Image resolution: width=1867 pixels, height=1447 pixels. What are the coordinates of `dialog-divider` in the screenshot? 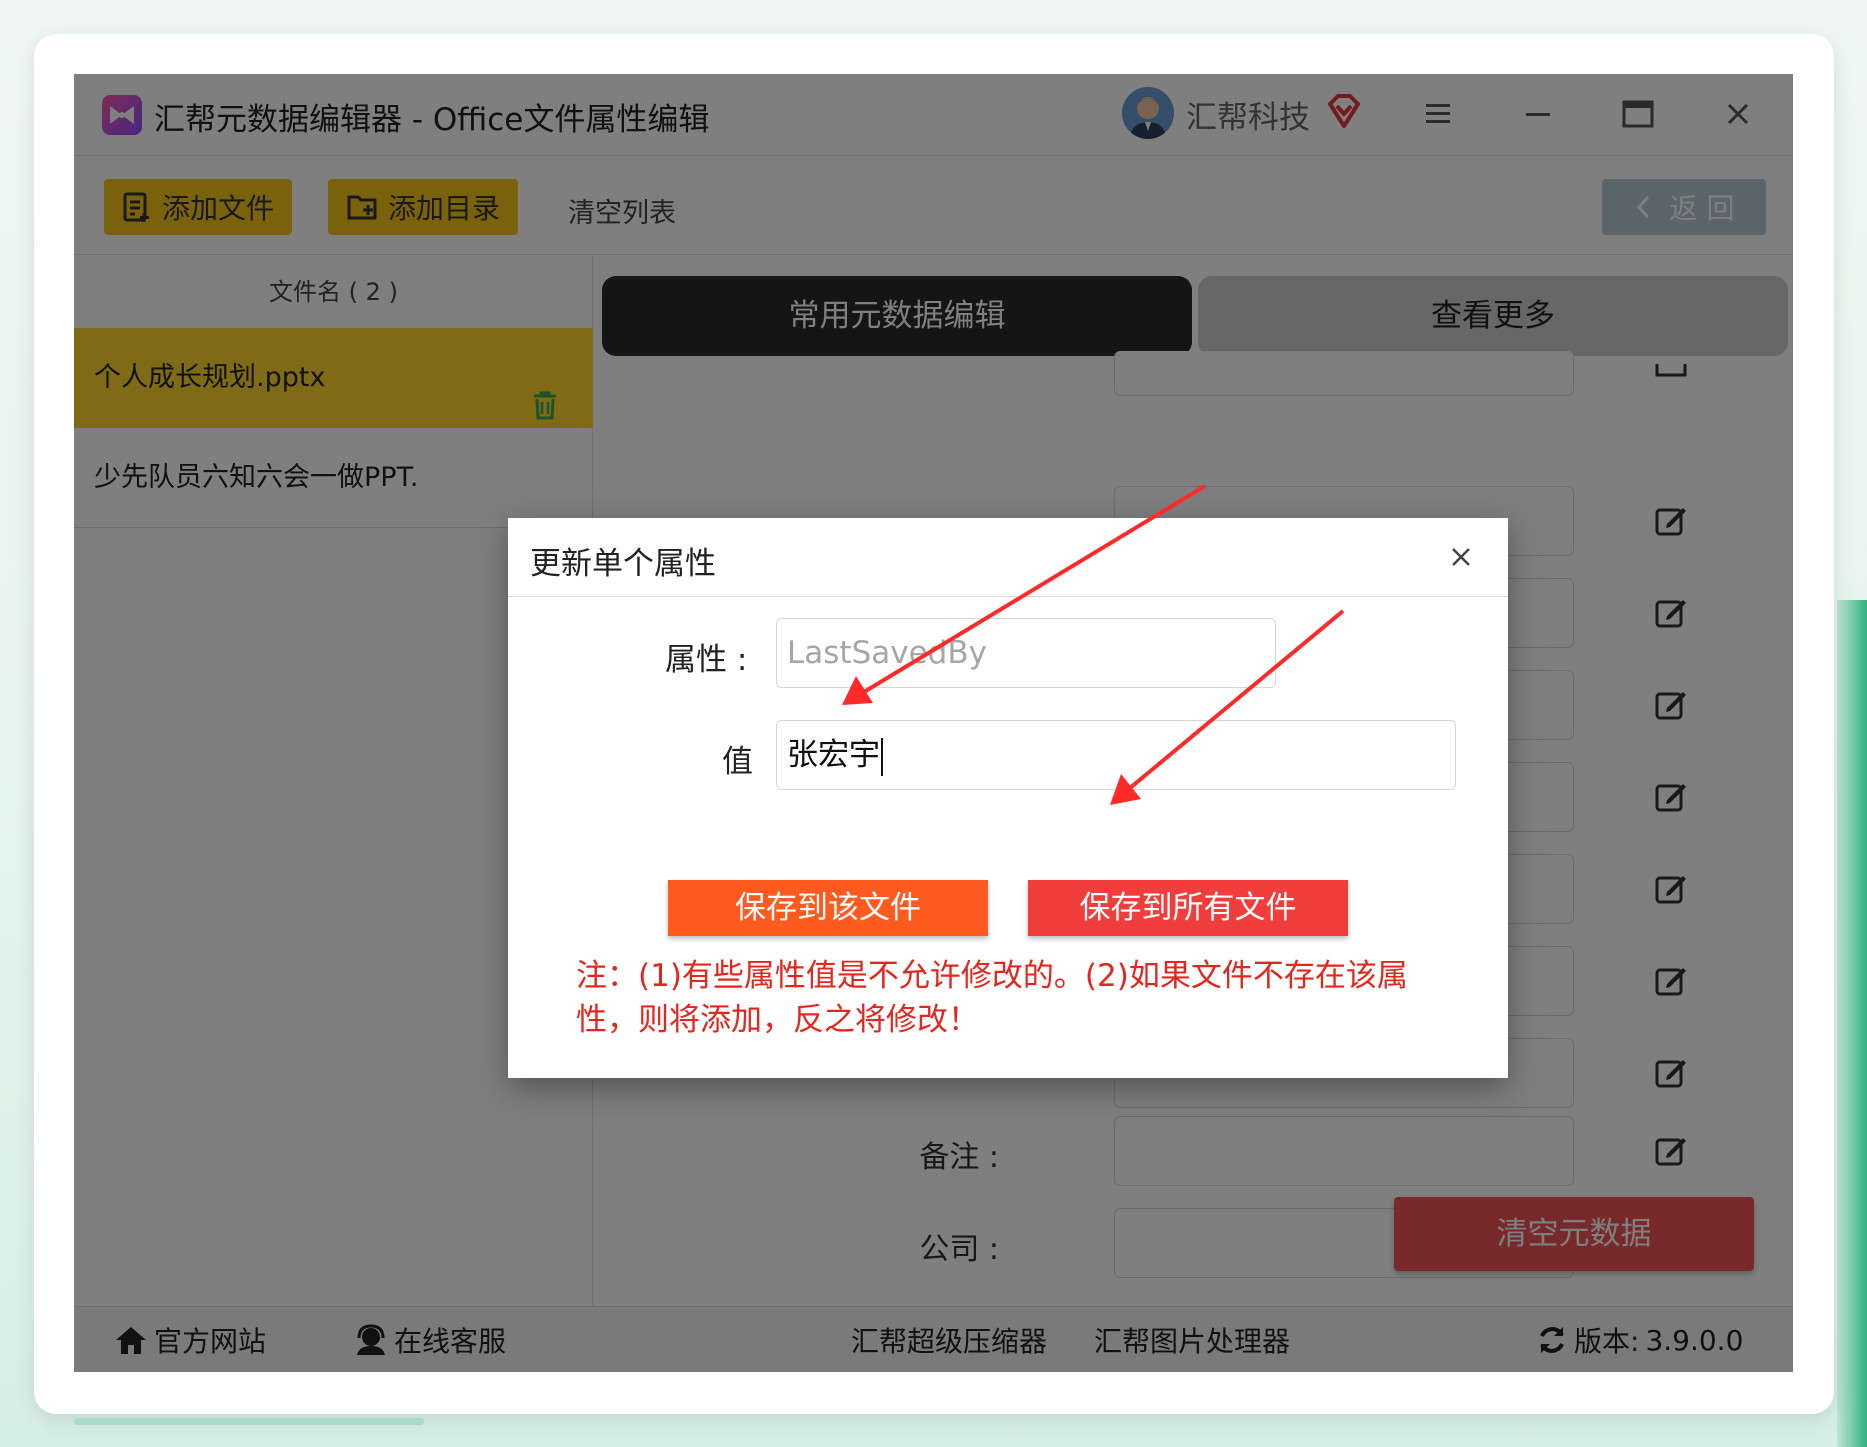 It's located at (1008, 596).